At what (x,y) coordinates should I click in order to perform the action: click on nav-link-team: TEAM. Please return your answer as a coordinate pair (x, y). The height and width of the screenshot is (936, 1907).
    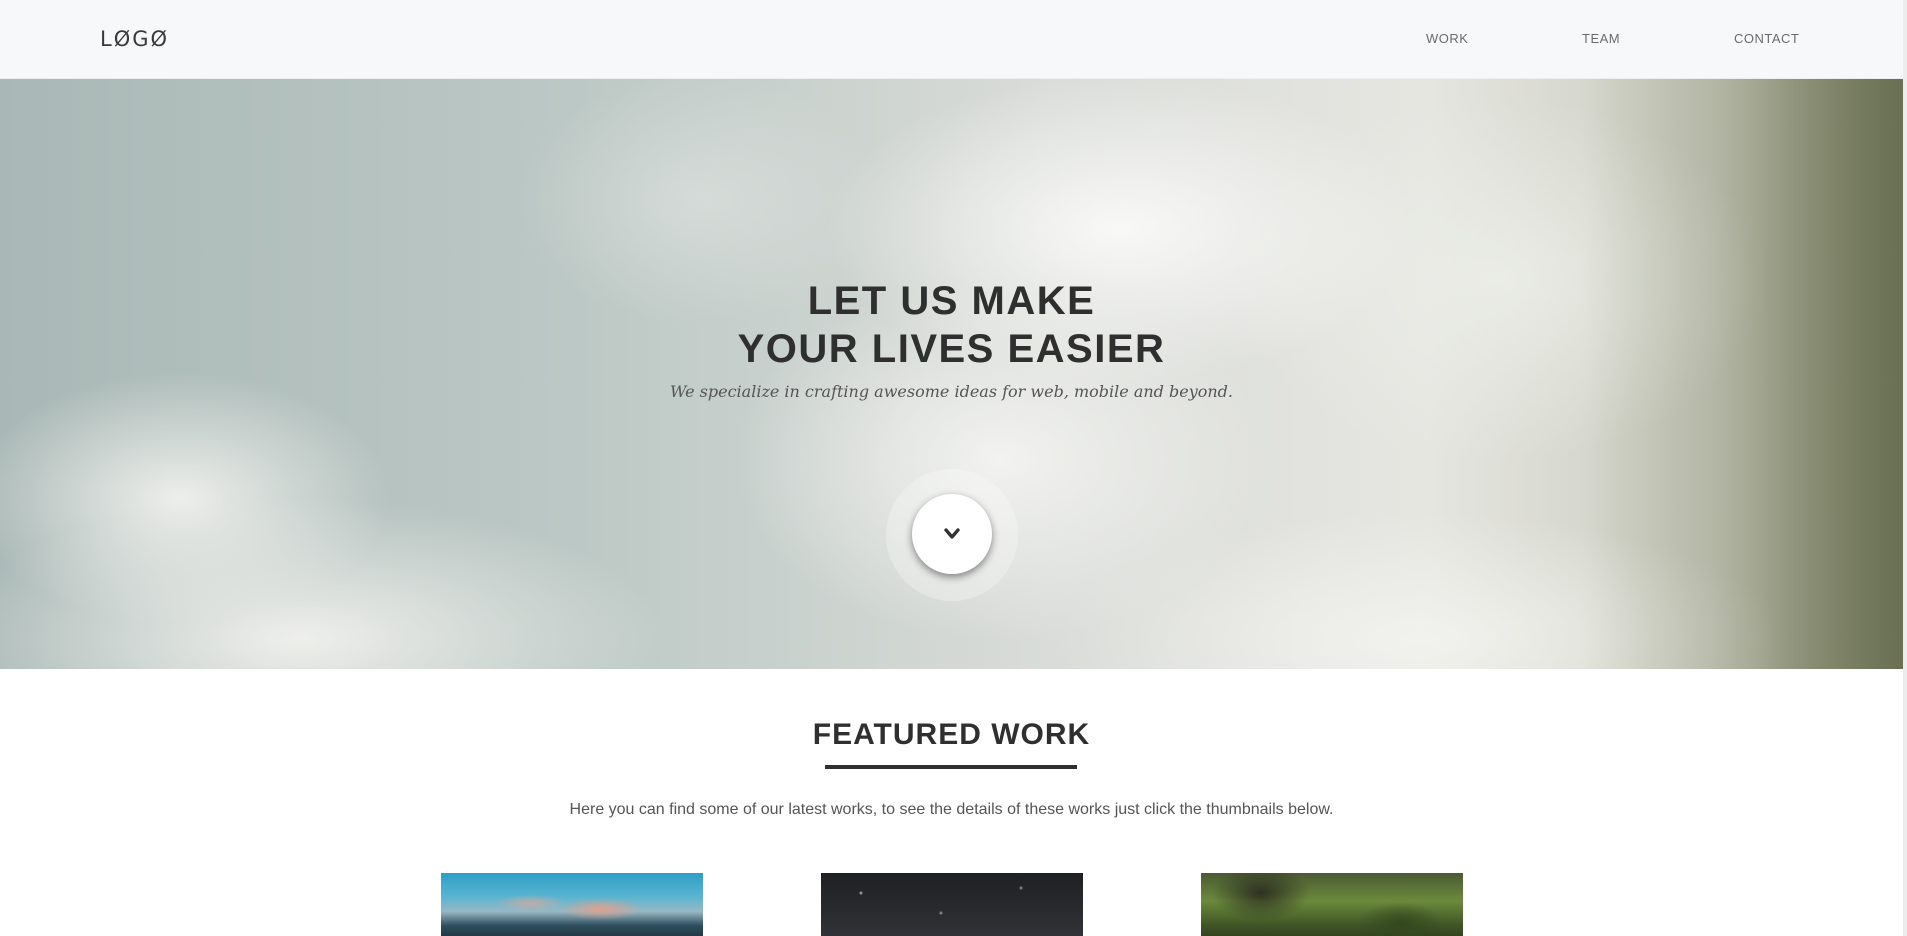
    Looking at the image, I should click on (1601, 38).